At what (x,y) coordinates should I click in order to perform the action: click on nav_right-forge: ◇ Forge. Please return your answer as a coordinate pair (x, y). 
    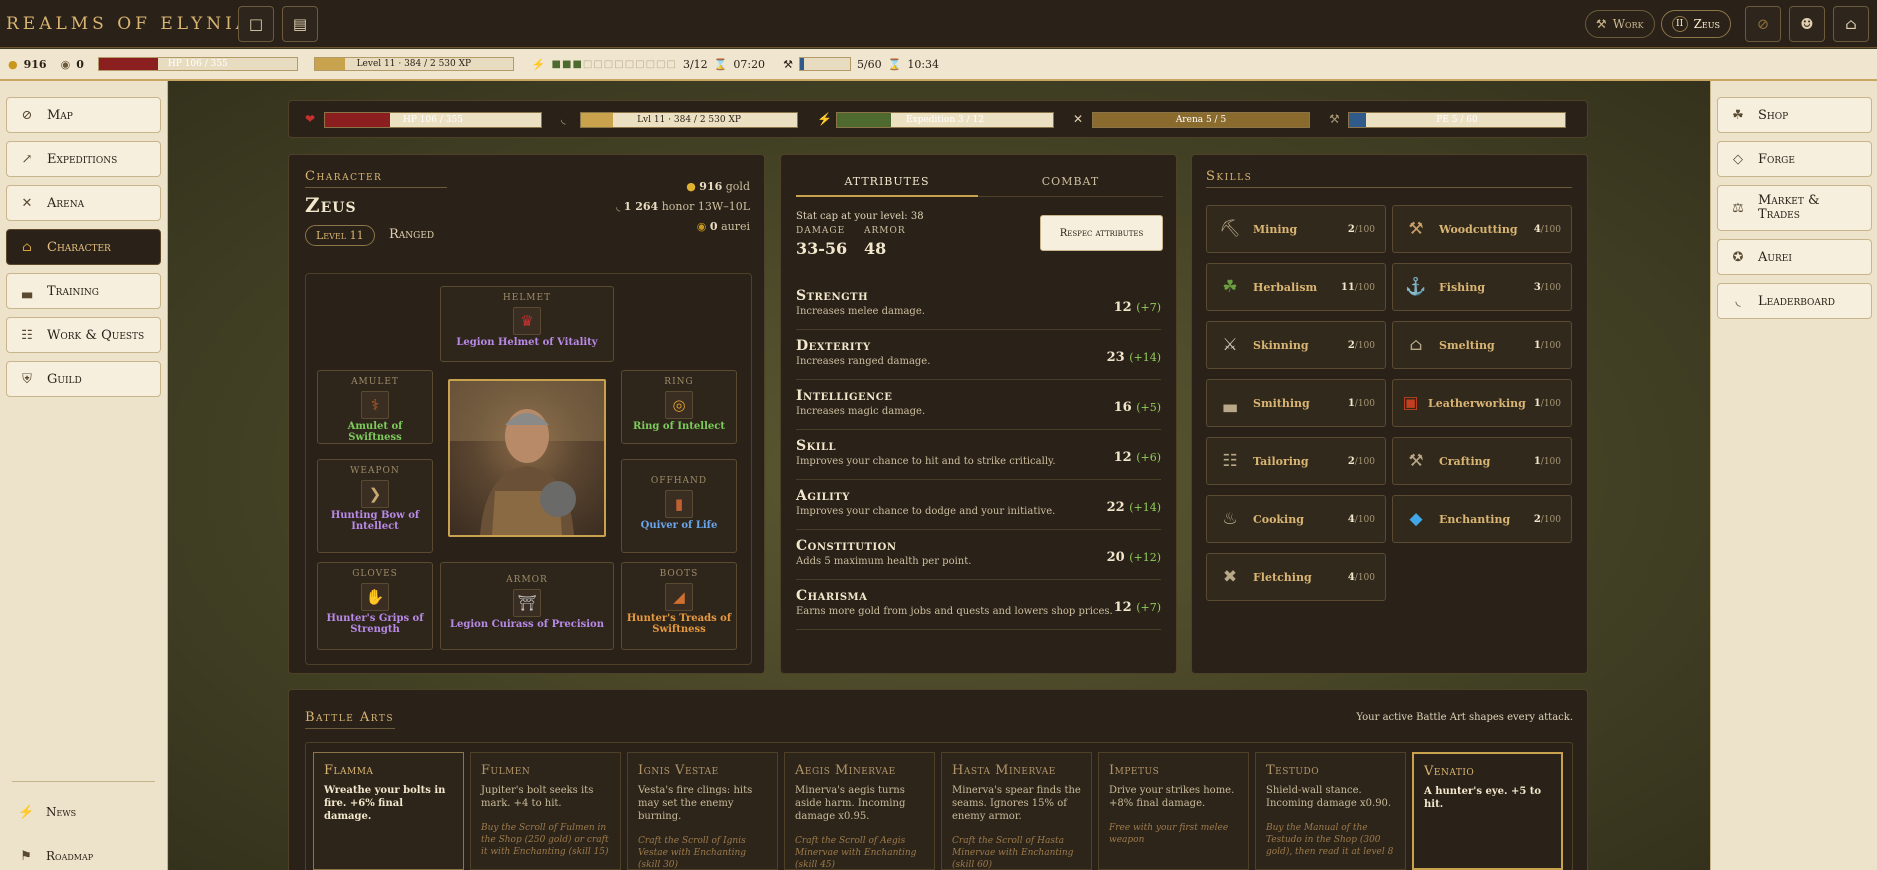
    Looking at the image, I should click on (1794, 159).